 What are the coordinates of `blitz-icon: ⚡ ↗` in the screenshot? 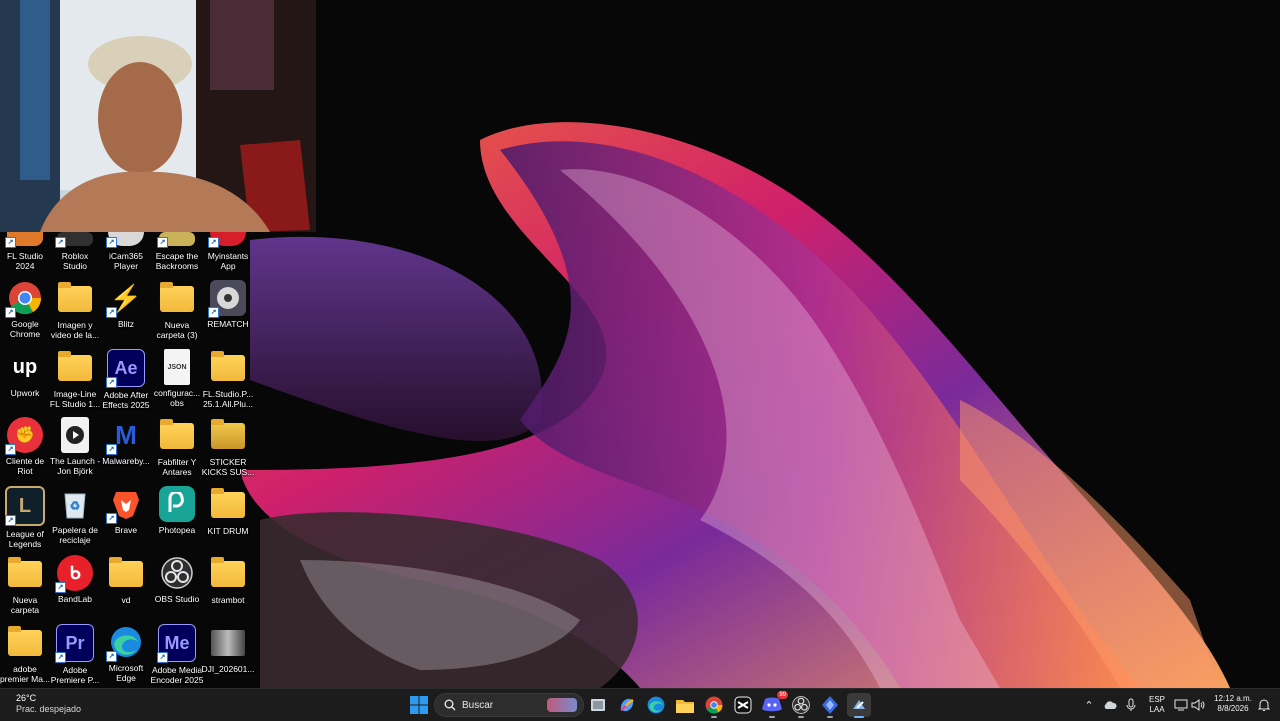 It's located at (125, 299).